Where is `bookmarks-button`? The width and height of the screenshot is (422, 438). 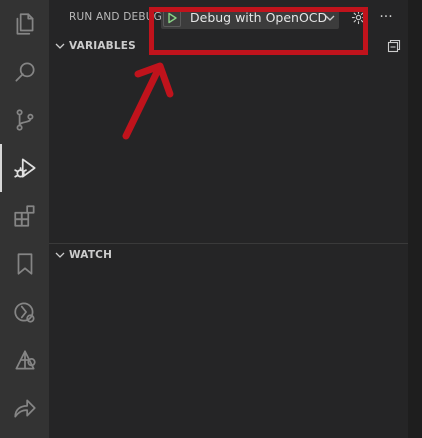 bookmarks-button is located at coordinates (24, 264).